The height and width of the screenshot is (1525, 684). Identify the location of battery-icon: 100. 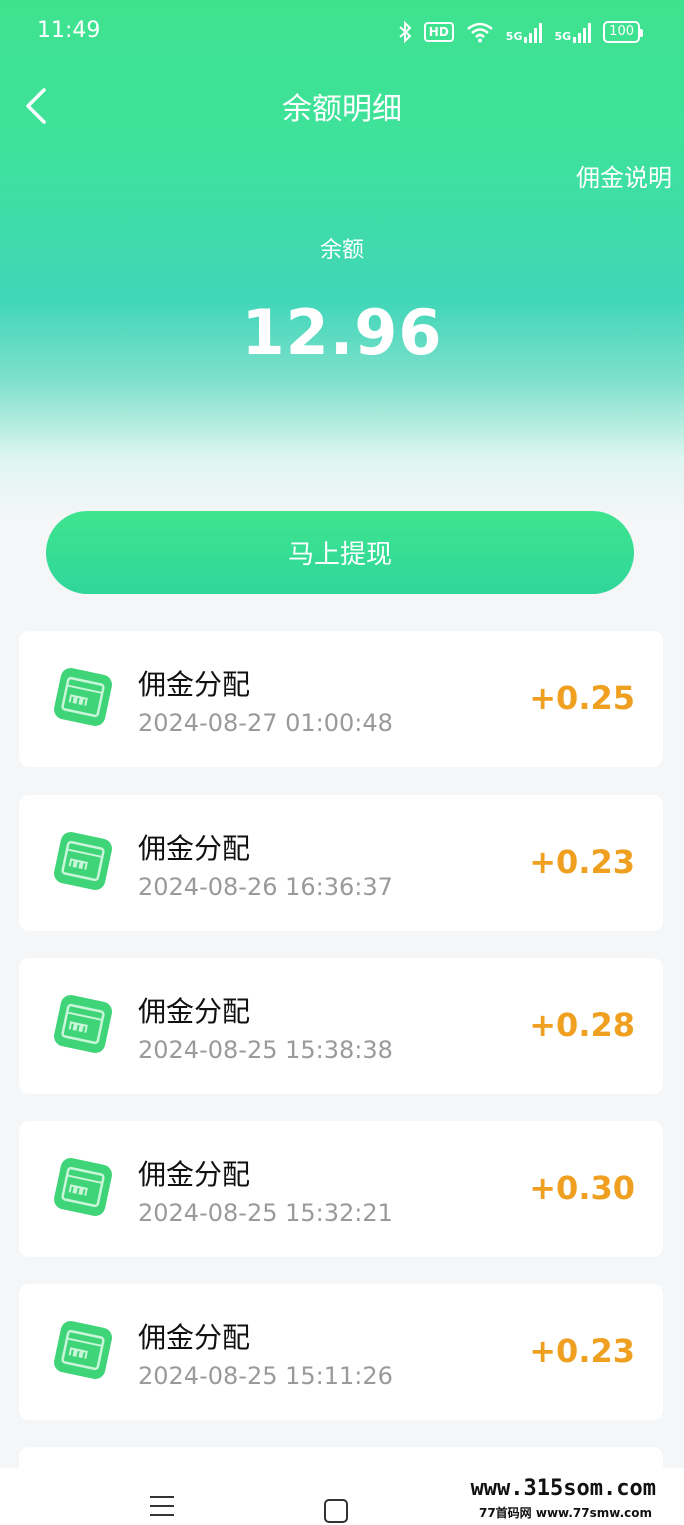
(623, 32).